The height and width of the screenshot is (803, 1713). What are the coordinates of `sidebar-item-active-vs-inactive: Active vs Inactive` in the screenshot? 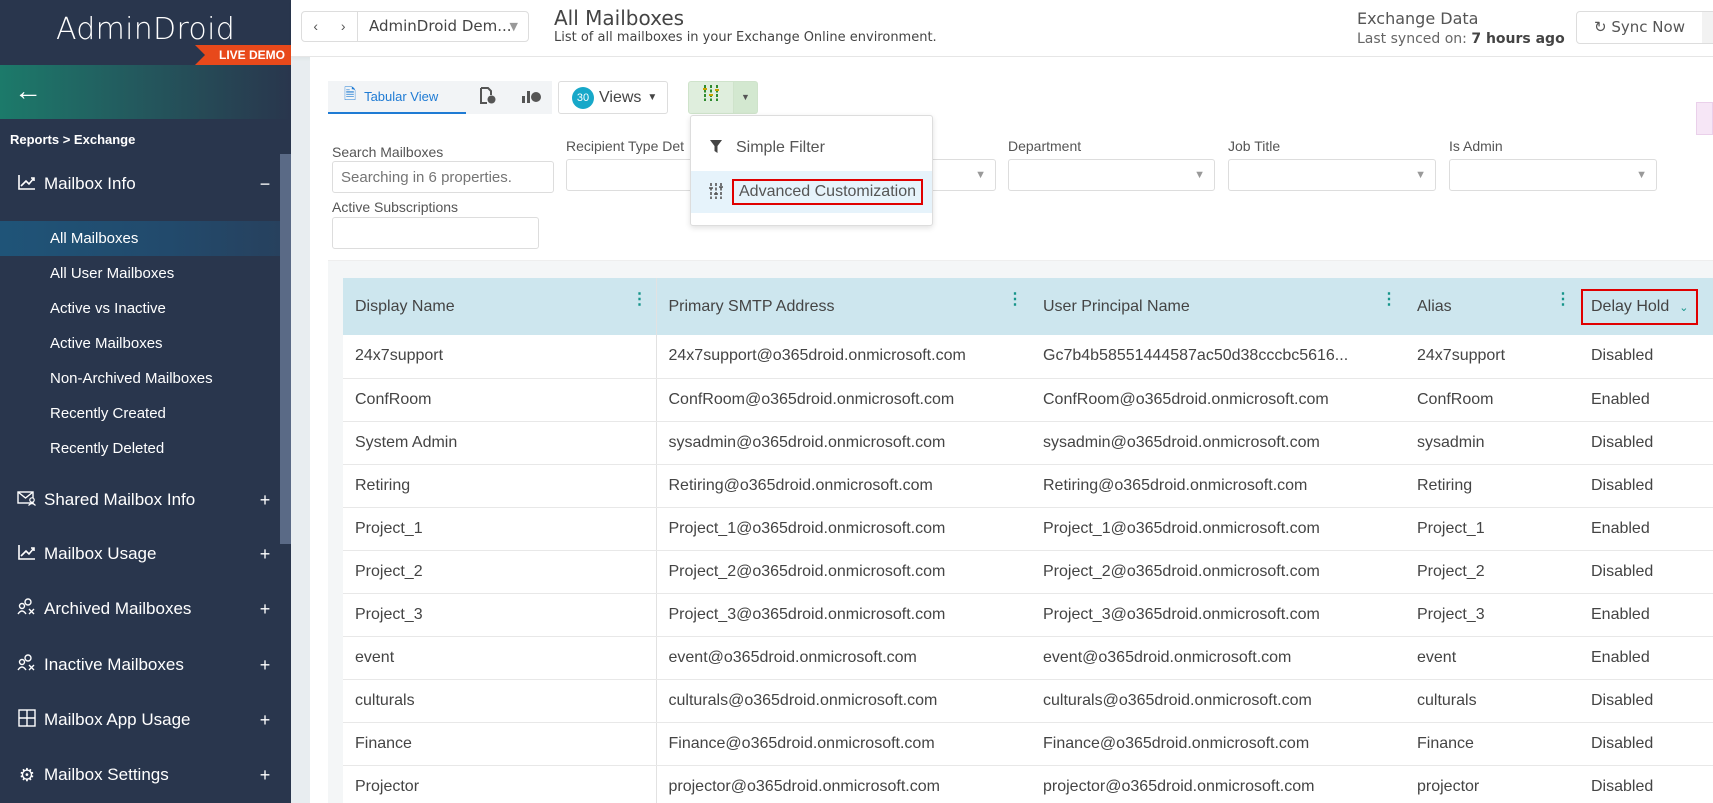 It's located at (140, 308).